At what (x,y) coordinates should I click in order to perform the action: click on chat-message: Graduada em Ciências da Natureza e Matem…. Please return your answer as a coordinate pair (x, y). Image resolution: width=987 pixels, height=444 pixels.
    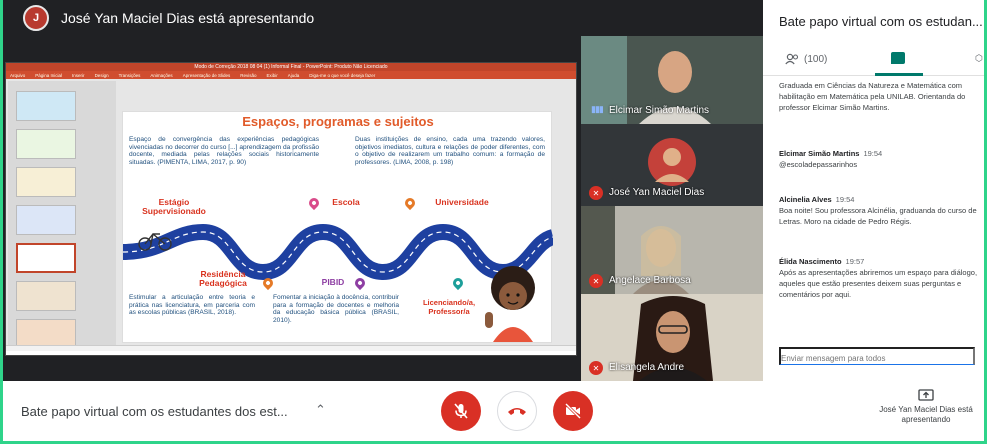
    Looking at the image, I should click on (880, 96).